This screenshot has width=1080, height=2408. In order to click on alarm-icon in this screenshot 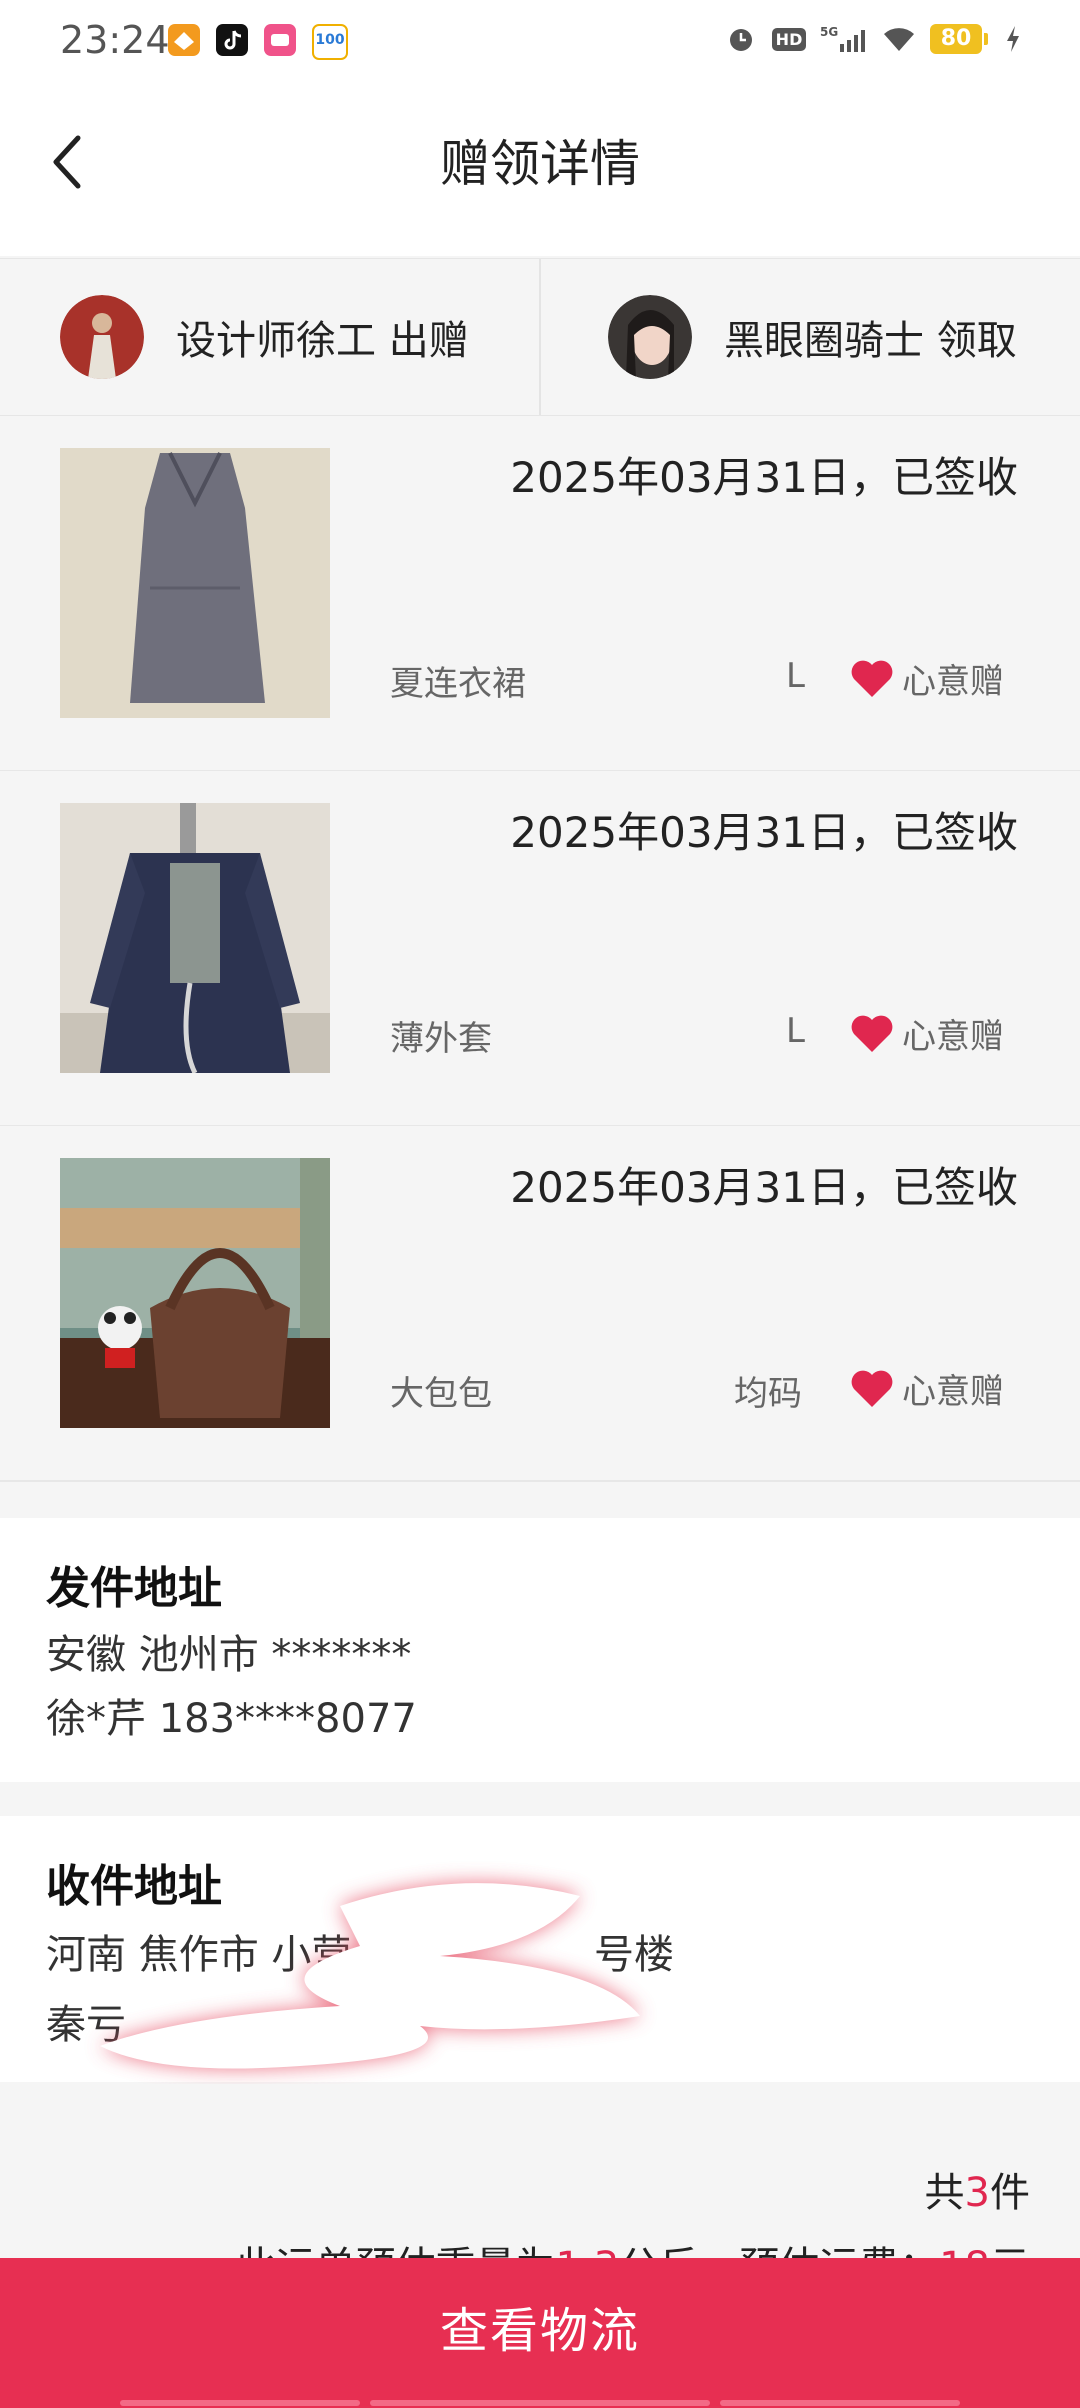, I will do `click(741, 39)`.